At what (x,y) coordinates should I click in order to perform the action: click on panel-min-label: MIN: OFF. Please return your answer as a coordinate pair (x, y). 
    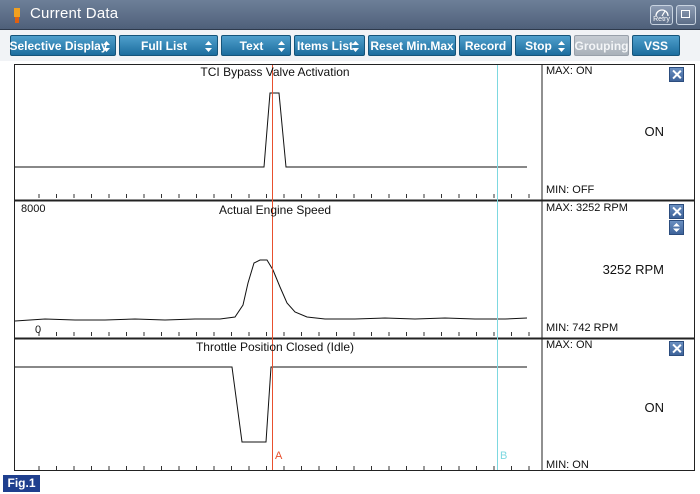
    Looking at the image, I should click on (570, 190).